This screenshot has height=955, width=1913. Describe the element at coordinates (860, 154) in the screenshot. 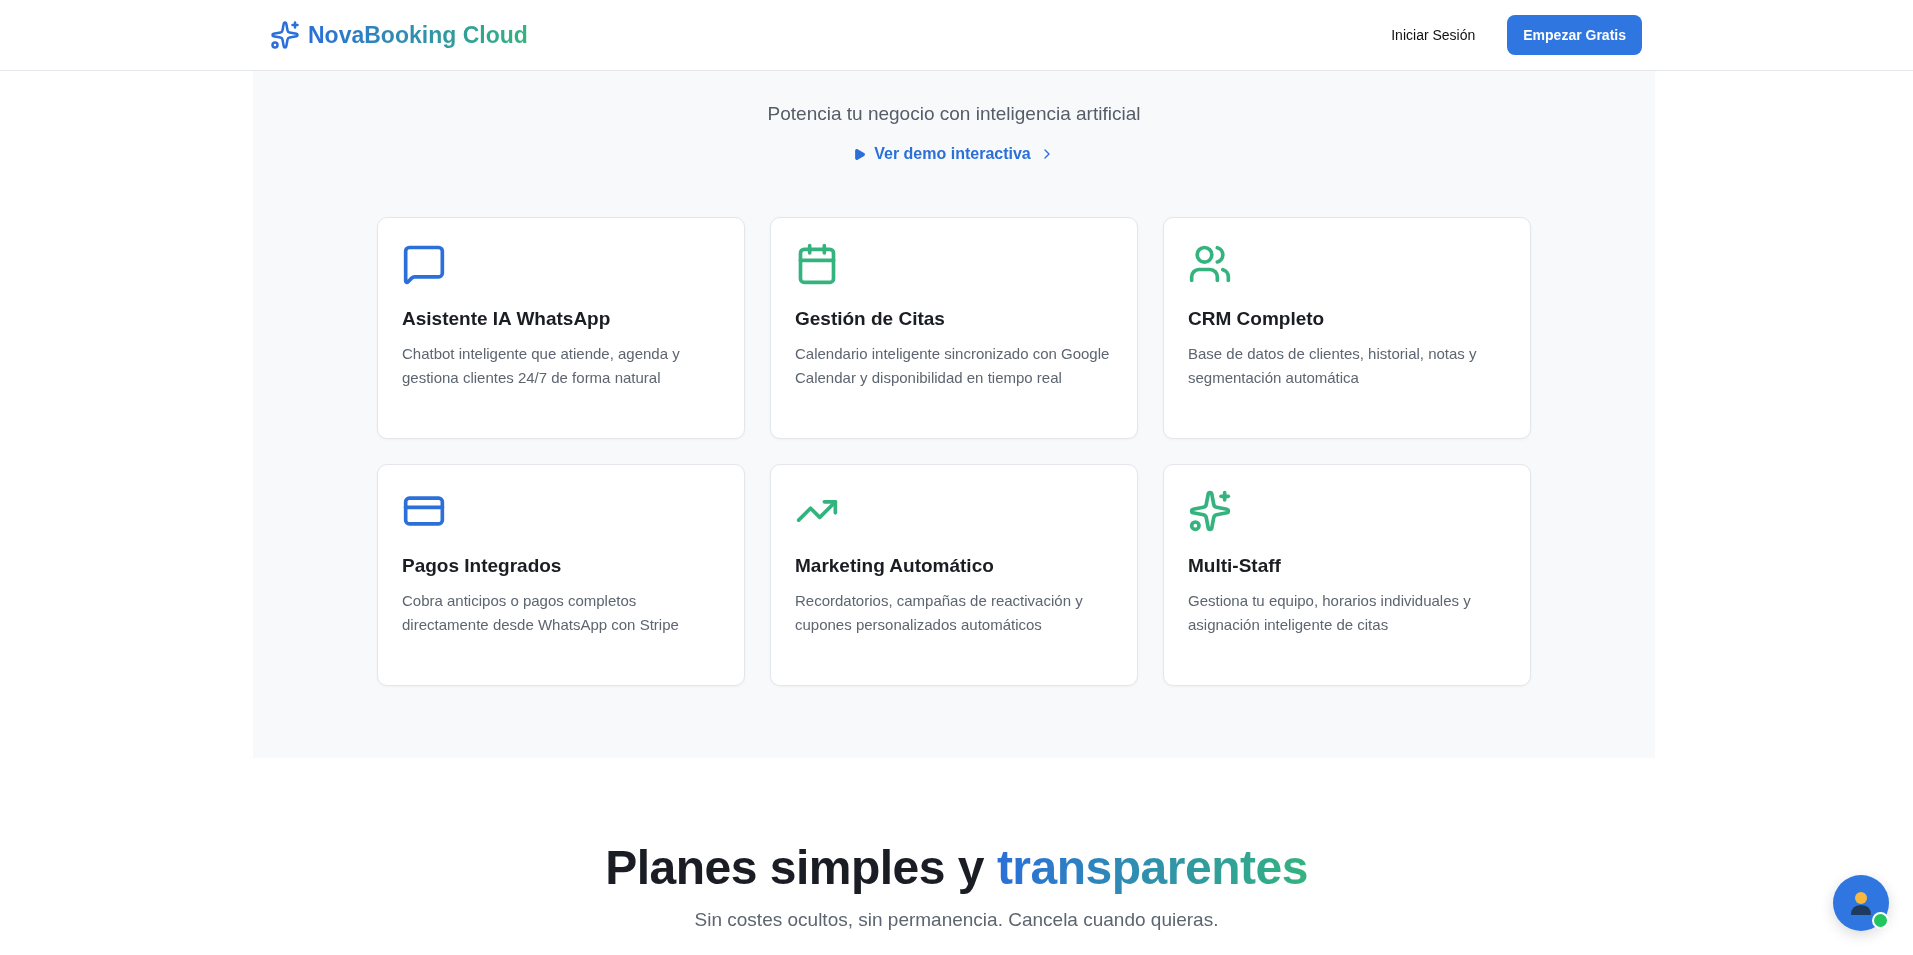

I see `play-icon` at that location.